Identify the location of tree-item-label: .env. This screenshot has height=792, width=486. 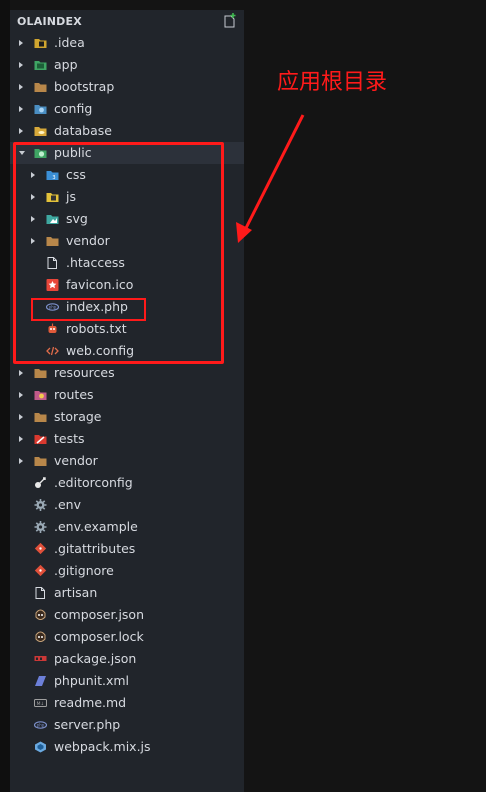
(67, 504).